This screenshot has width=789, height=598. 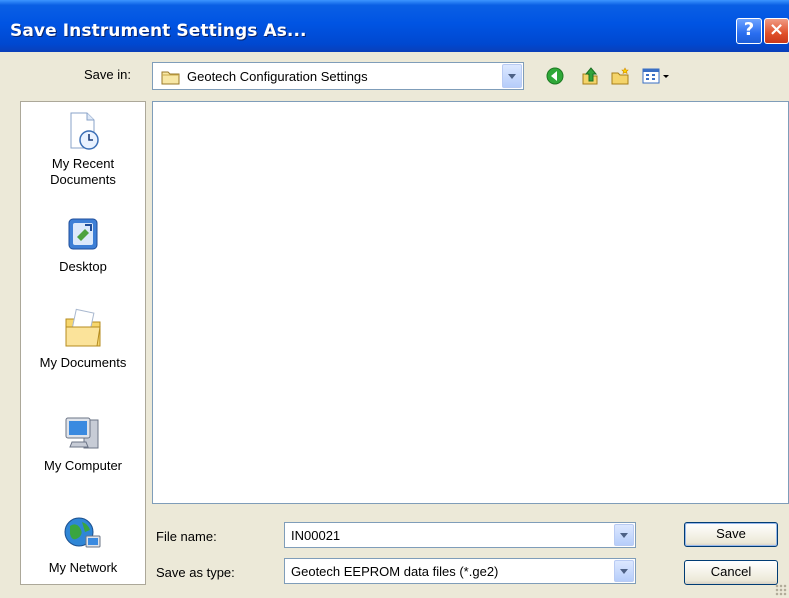 What do you see at coordinates (395, 571) in the screenshot?
I see `save-as-type-value: Geotech EEPROM data files (*.ge2)` at bounding box center [395, 571].